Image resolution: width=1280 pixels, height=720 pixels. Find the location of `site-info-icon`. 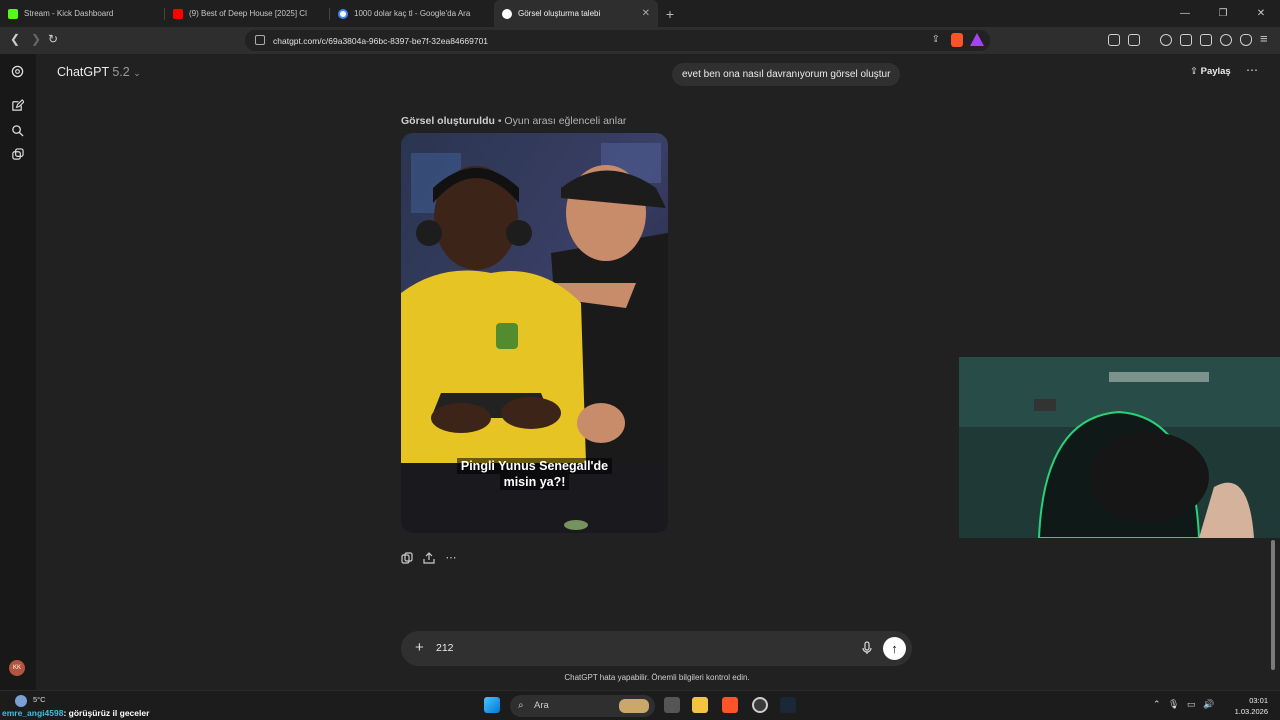

site-info-icon is located at coordinates (260, 40).